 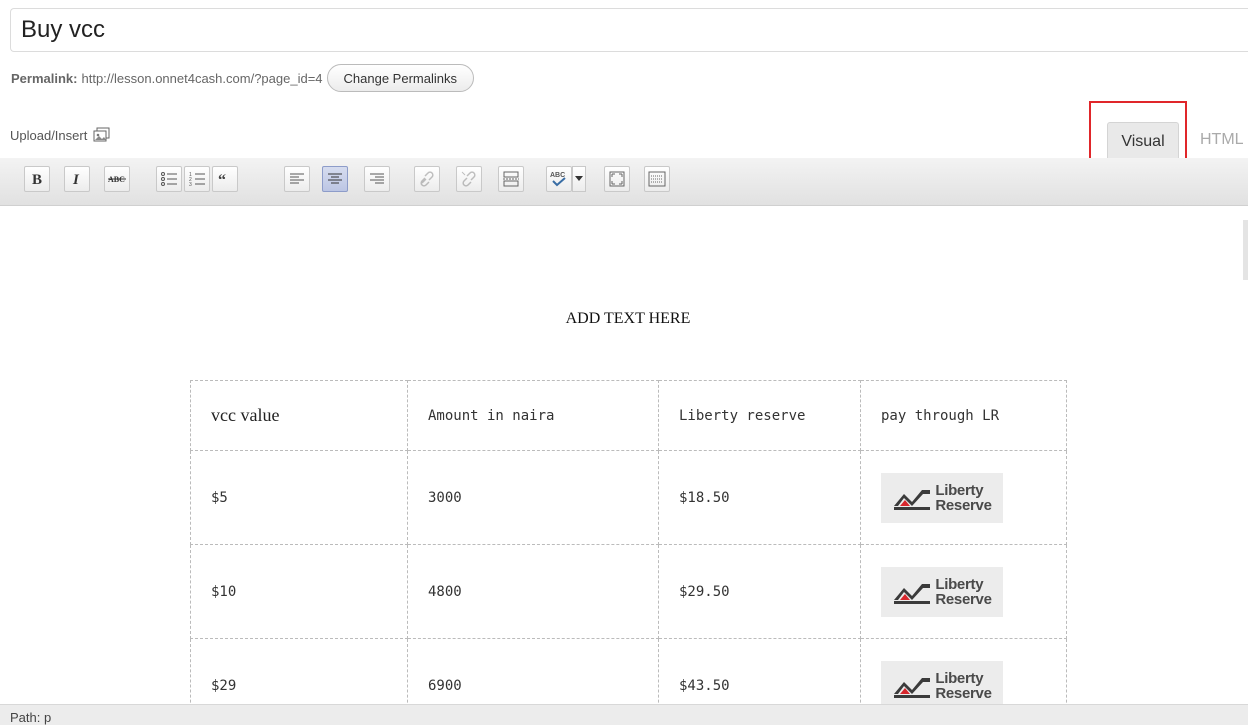 What do you see at coordinates (759, 591) in the screenshot?
I see `liberty-reserve-cell: $29.50` at bounding box center [759, 591].